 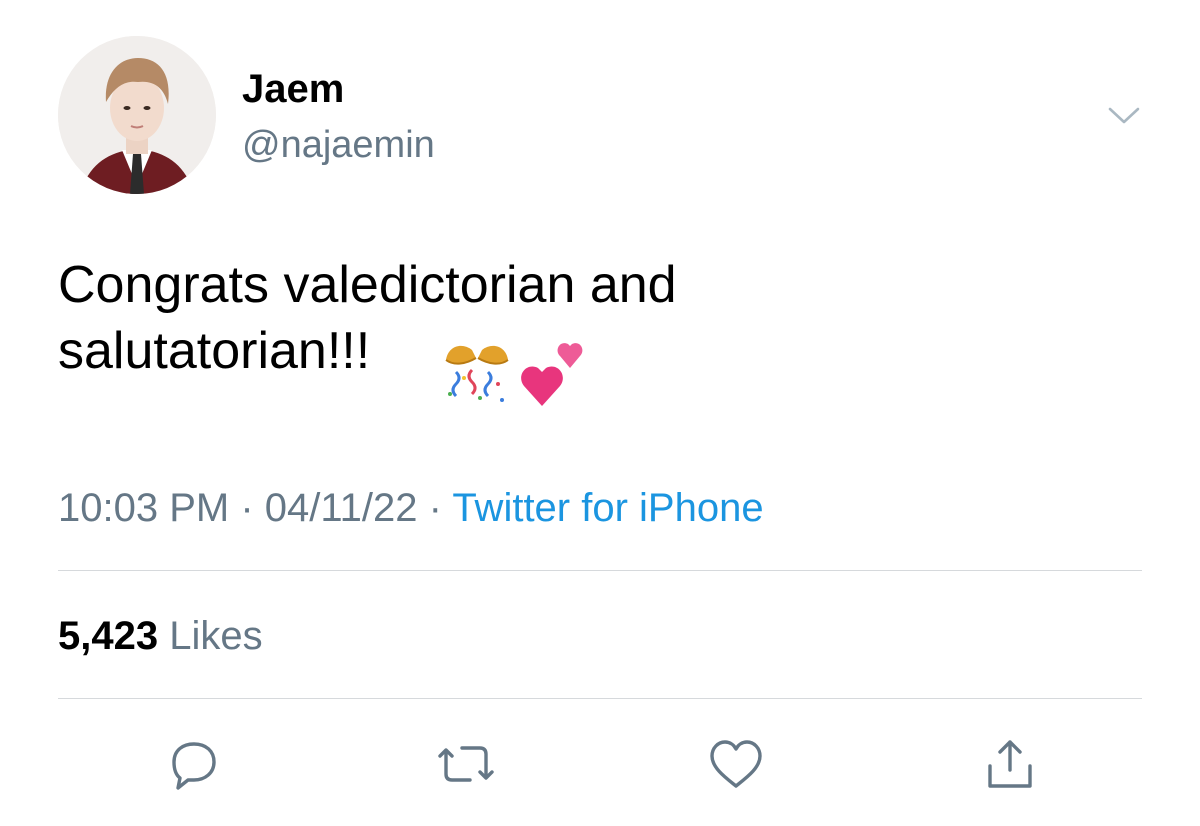 I want to click on tweet-date: 04/11/22, so click(x=341, y=508).